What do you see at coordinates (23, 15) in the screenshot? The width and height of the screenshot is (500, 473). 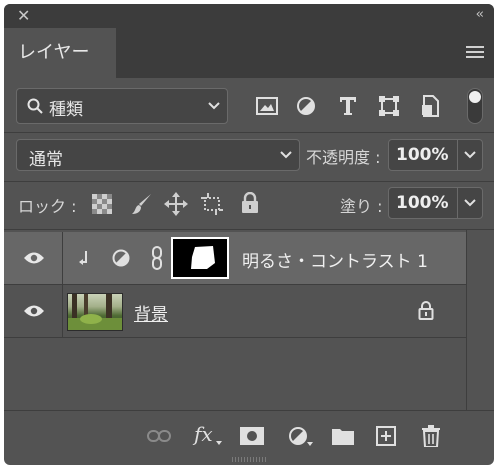 I see `close-icon: ✕` at bounding box center [23, 15].